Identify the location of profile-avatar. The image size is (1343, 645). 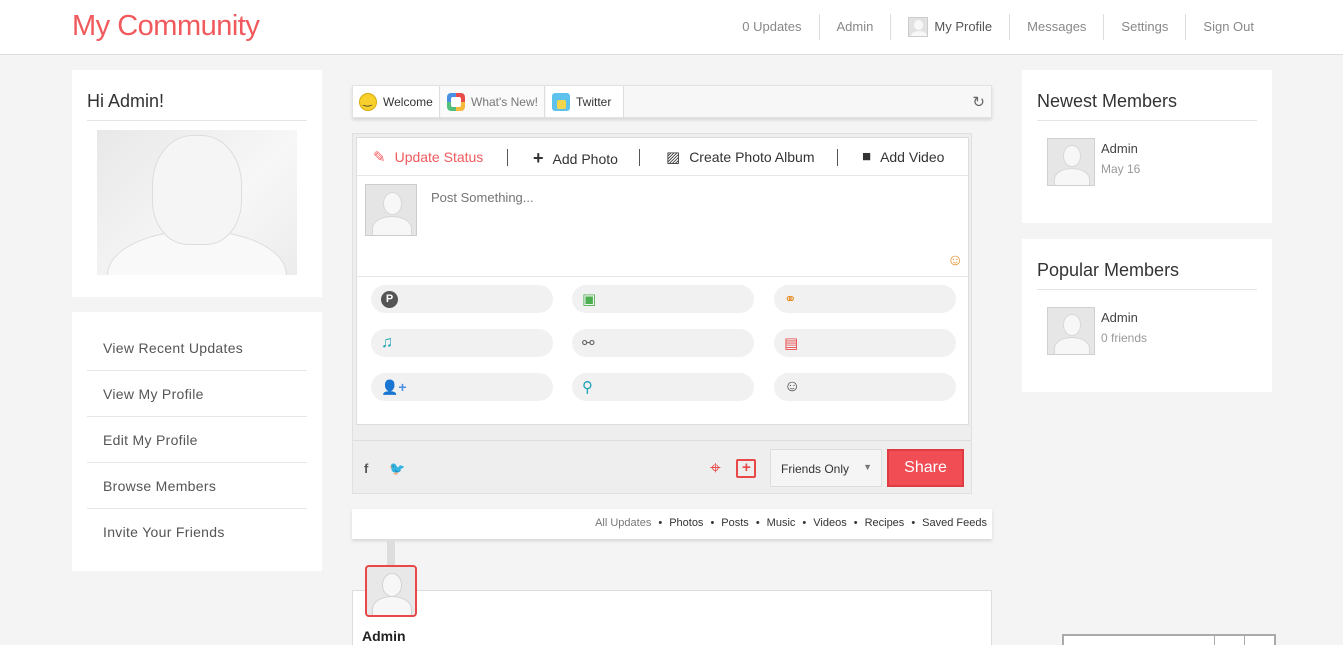
(197, 202).